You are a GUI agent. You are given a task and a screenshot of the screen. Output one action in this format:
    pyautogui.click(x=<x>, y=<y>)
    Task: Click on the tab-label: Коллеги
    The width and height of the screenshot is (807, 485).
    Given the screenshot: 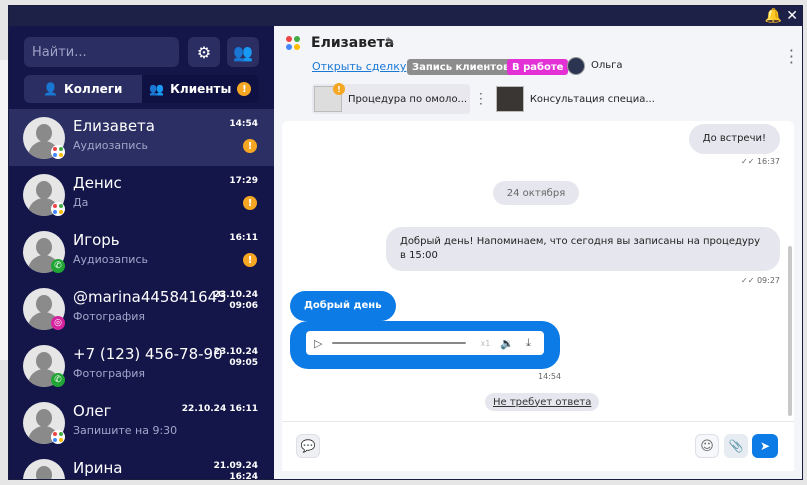 What is the action you would take?
    pyautogui.click(x=93, y=89)
    